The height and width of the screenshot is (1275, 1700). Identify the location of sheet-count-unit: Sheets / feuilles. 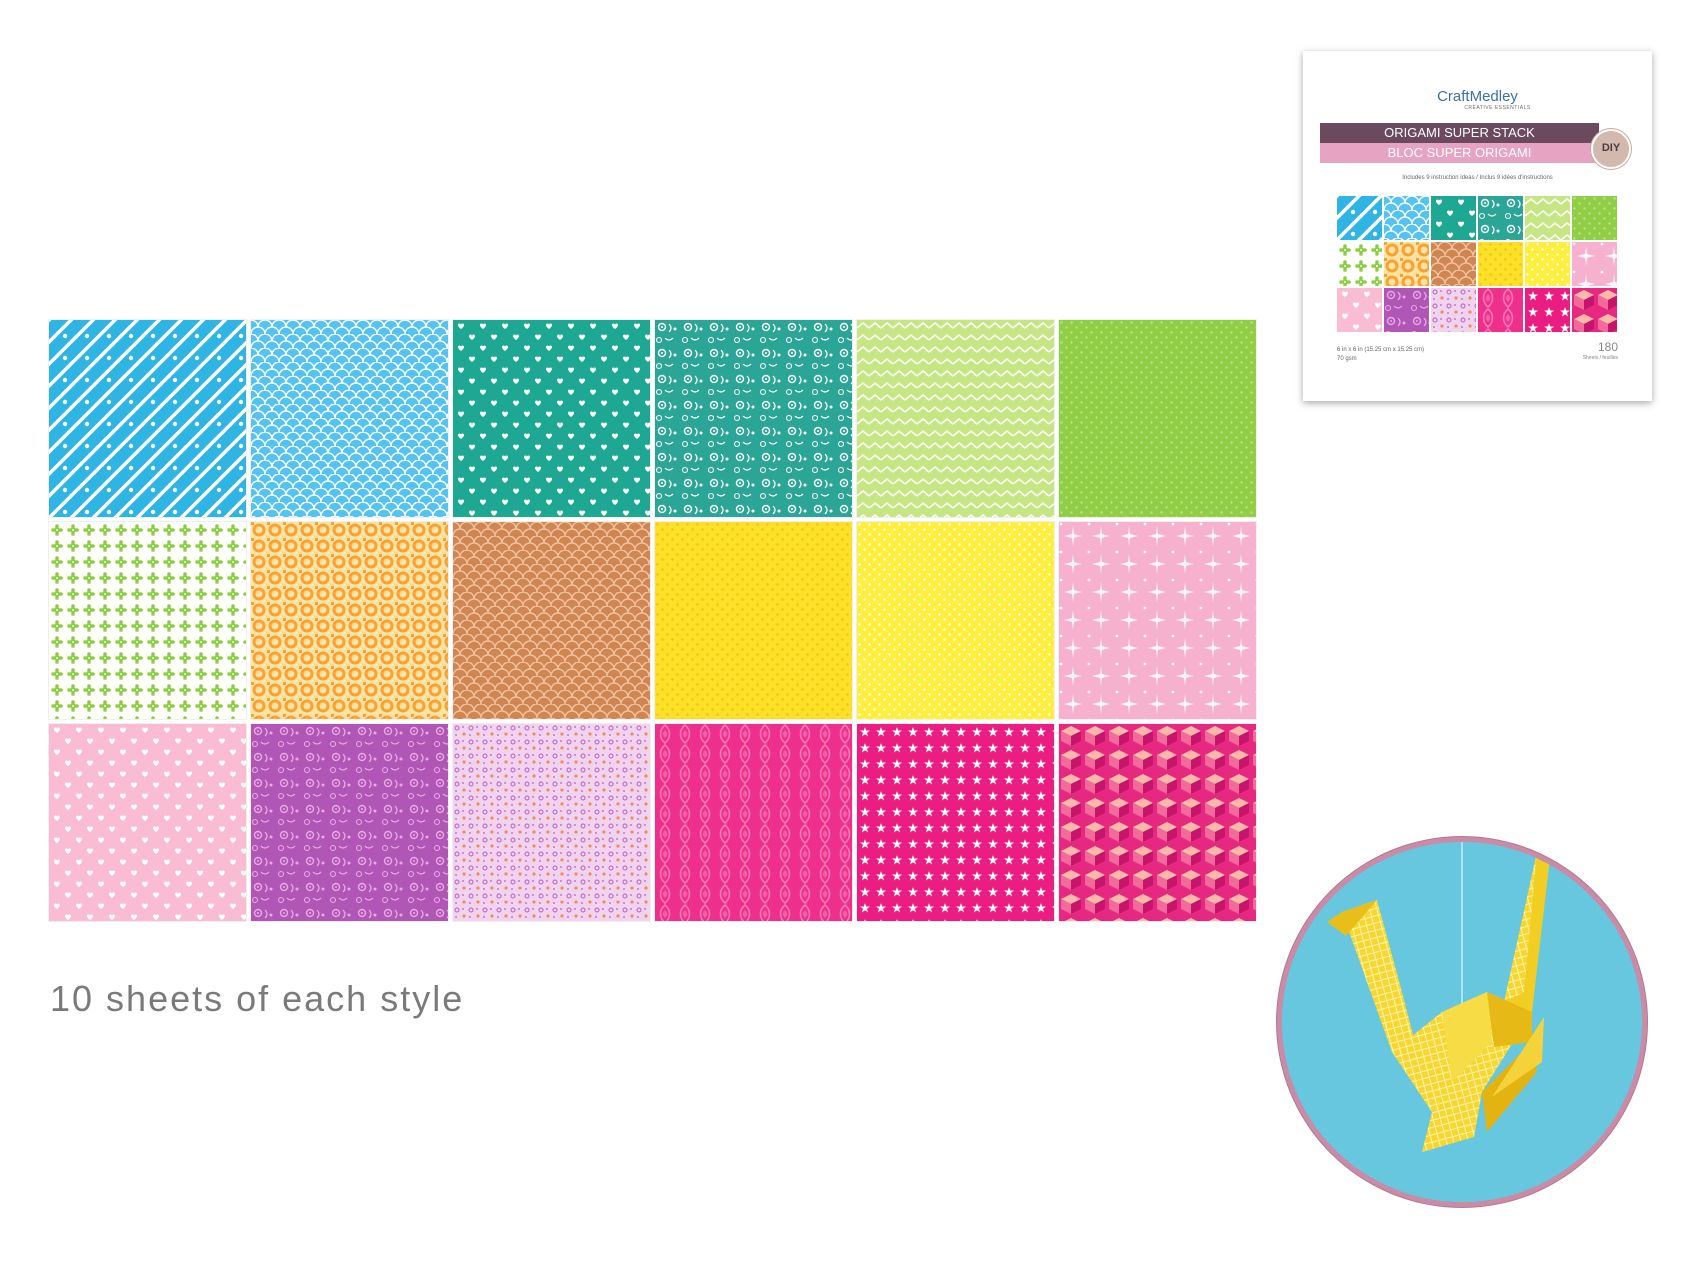
(1600, 358).